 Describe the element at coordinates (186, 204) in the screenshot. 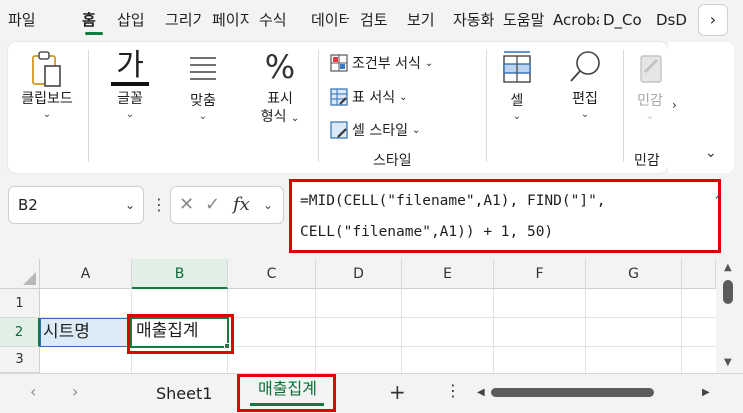

I see `cancel-icon: ✕` at that location.